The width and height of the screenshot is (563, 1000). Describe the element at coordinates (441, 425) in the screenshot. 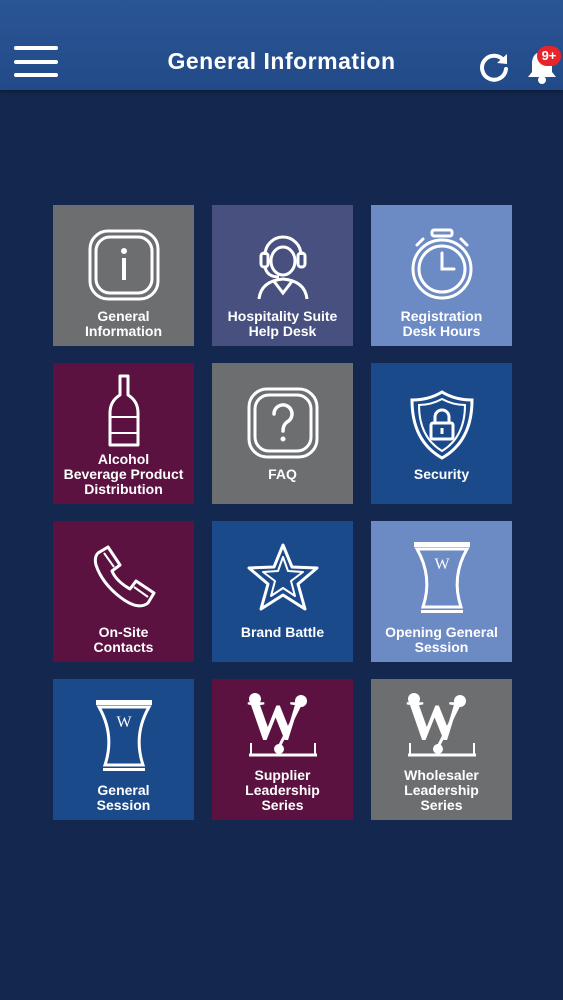

I see `shield-lock-icon` at that location.